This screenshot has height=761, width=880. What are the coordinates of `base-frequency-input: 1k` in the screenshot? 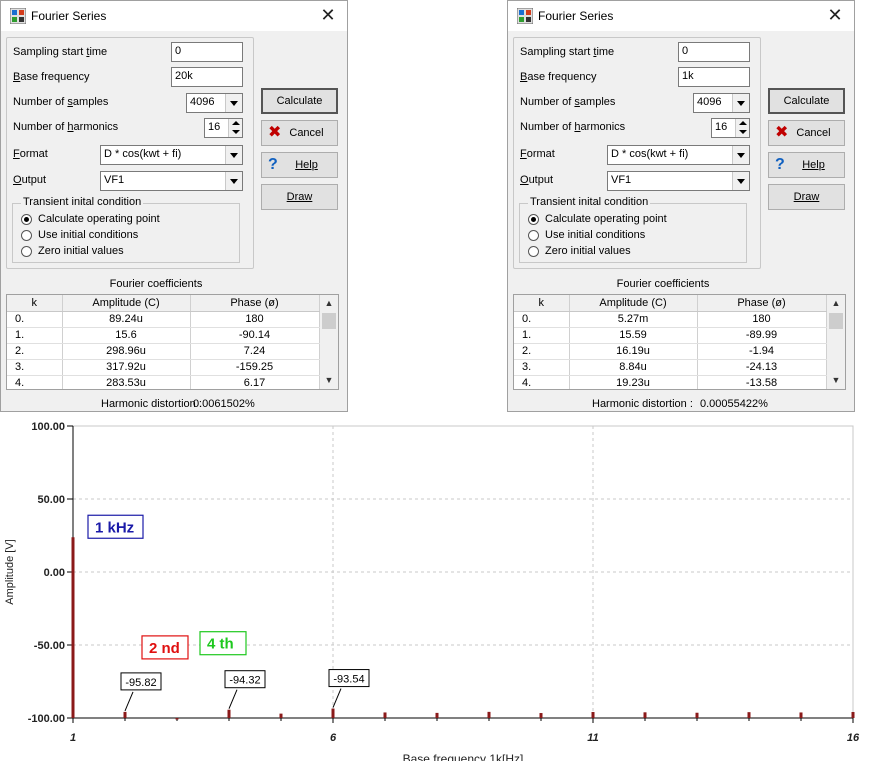 It's located at (714, 77).